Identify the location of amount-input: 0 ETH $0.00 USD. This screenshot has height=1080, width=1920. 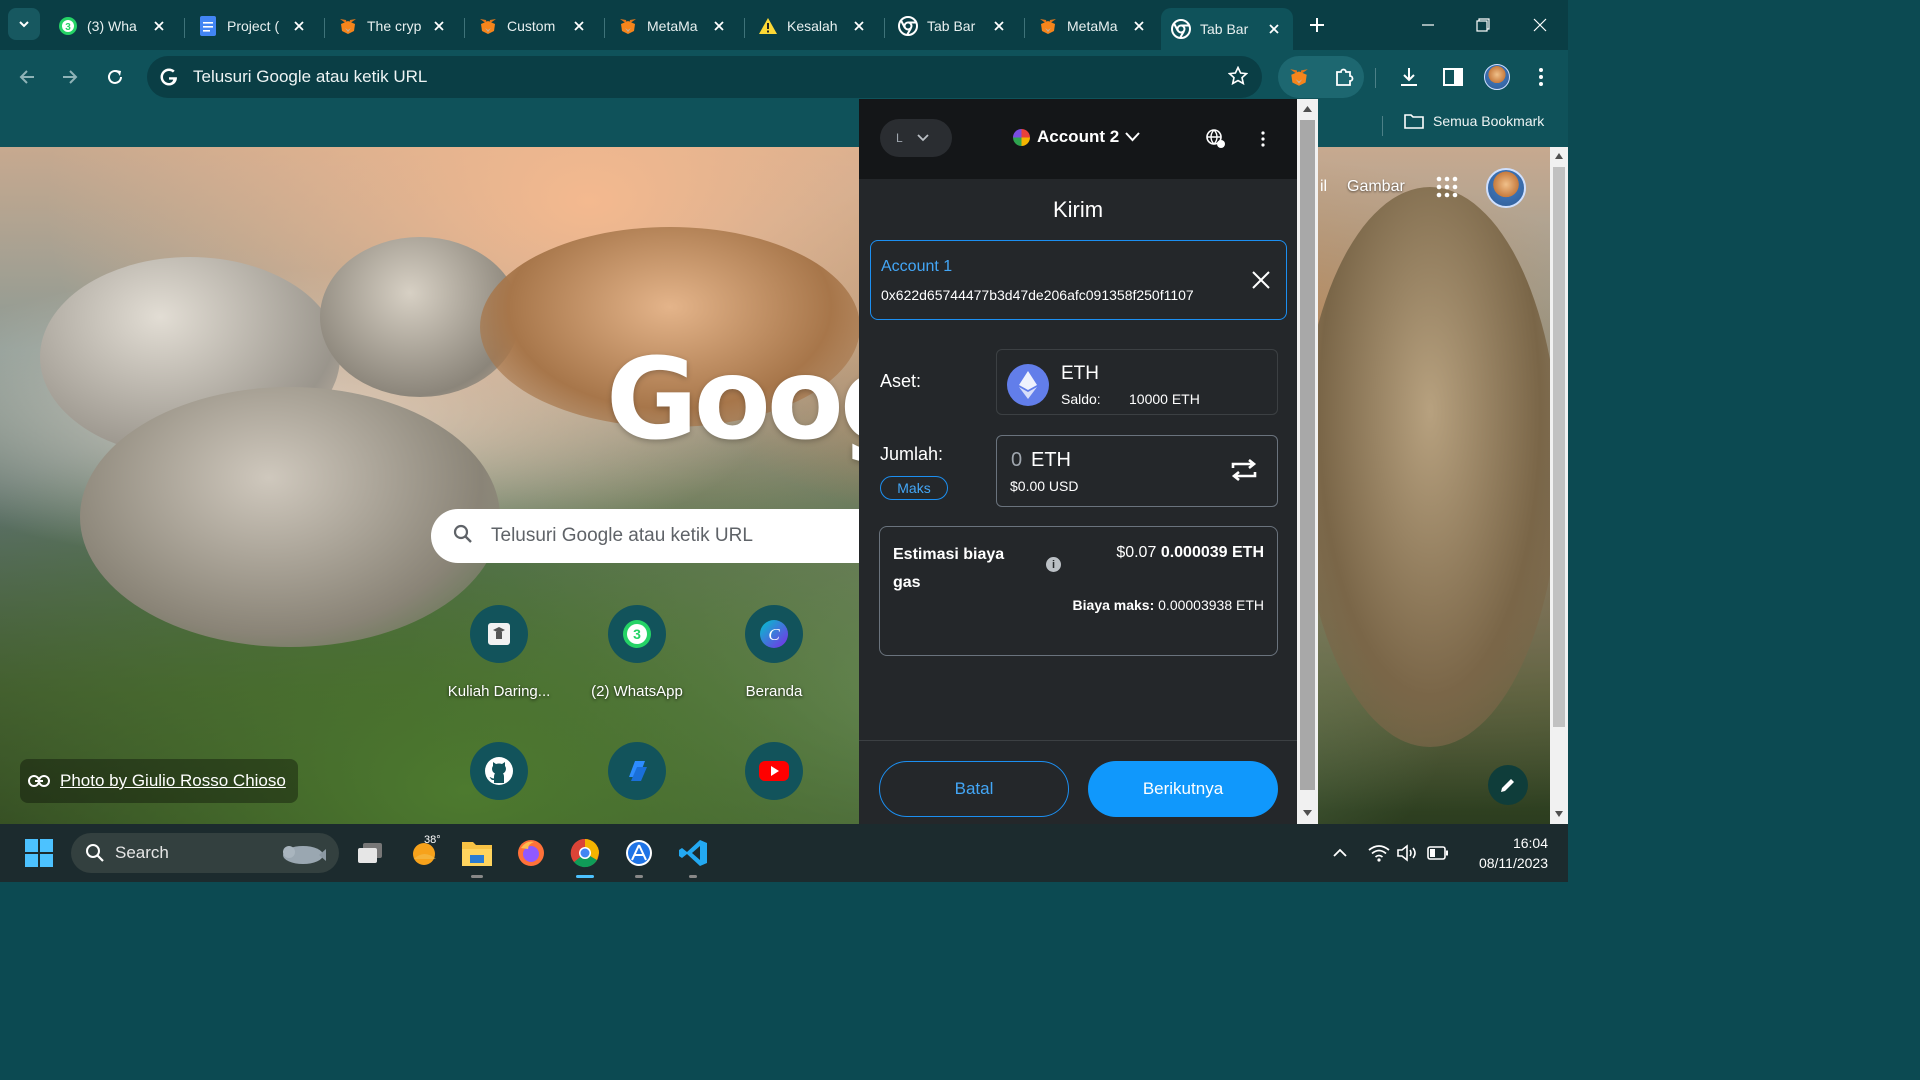
(1137, 471).